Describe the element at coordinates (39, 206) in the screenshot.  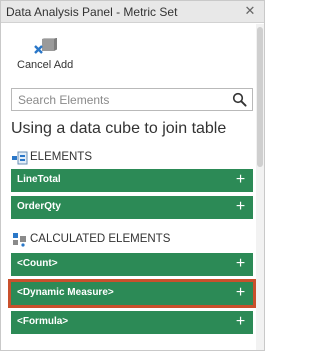
I see `element-item-label: OrderQty` at that location.